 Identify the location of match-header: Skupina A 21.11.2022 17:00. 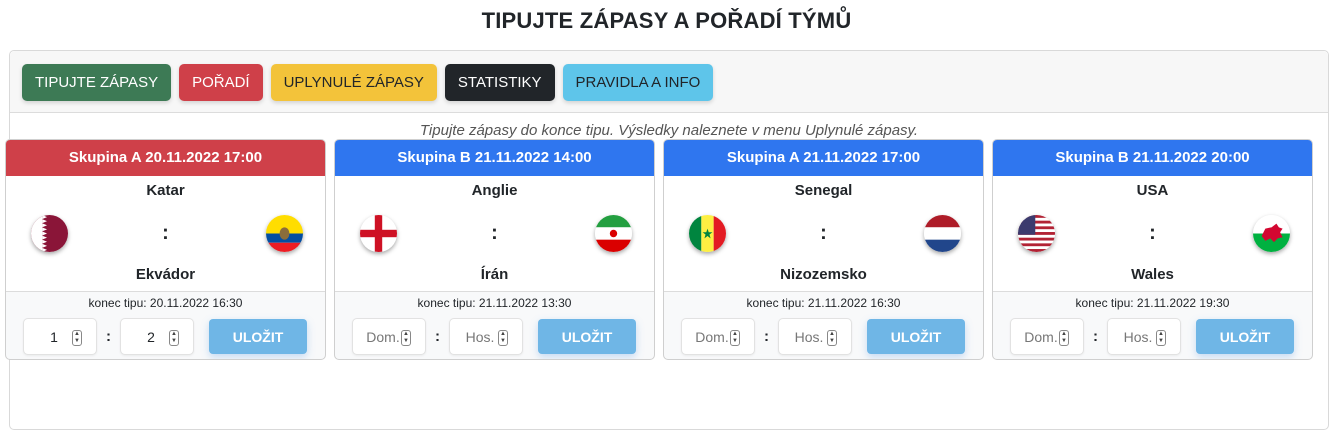
(823, 158).